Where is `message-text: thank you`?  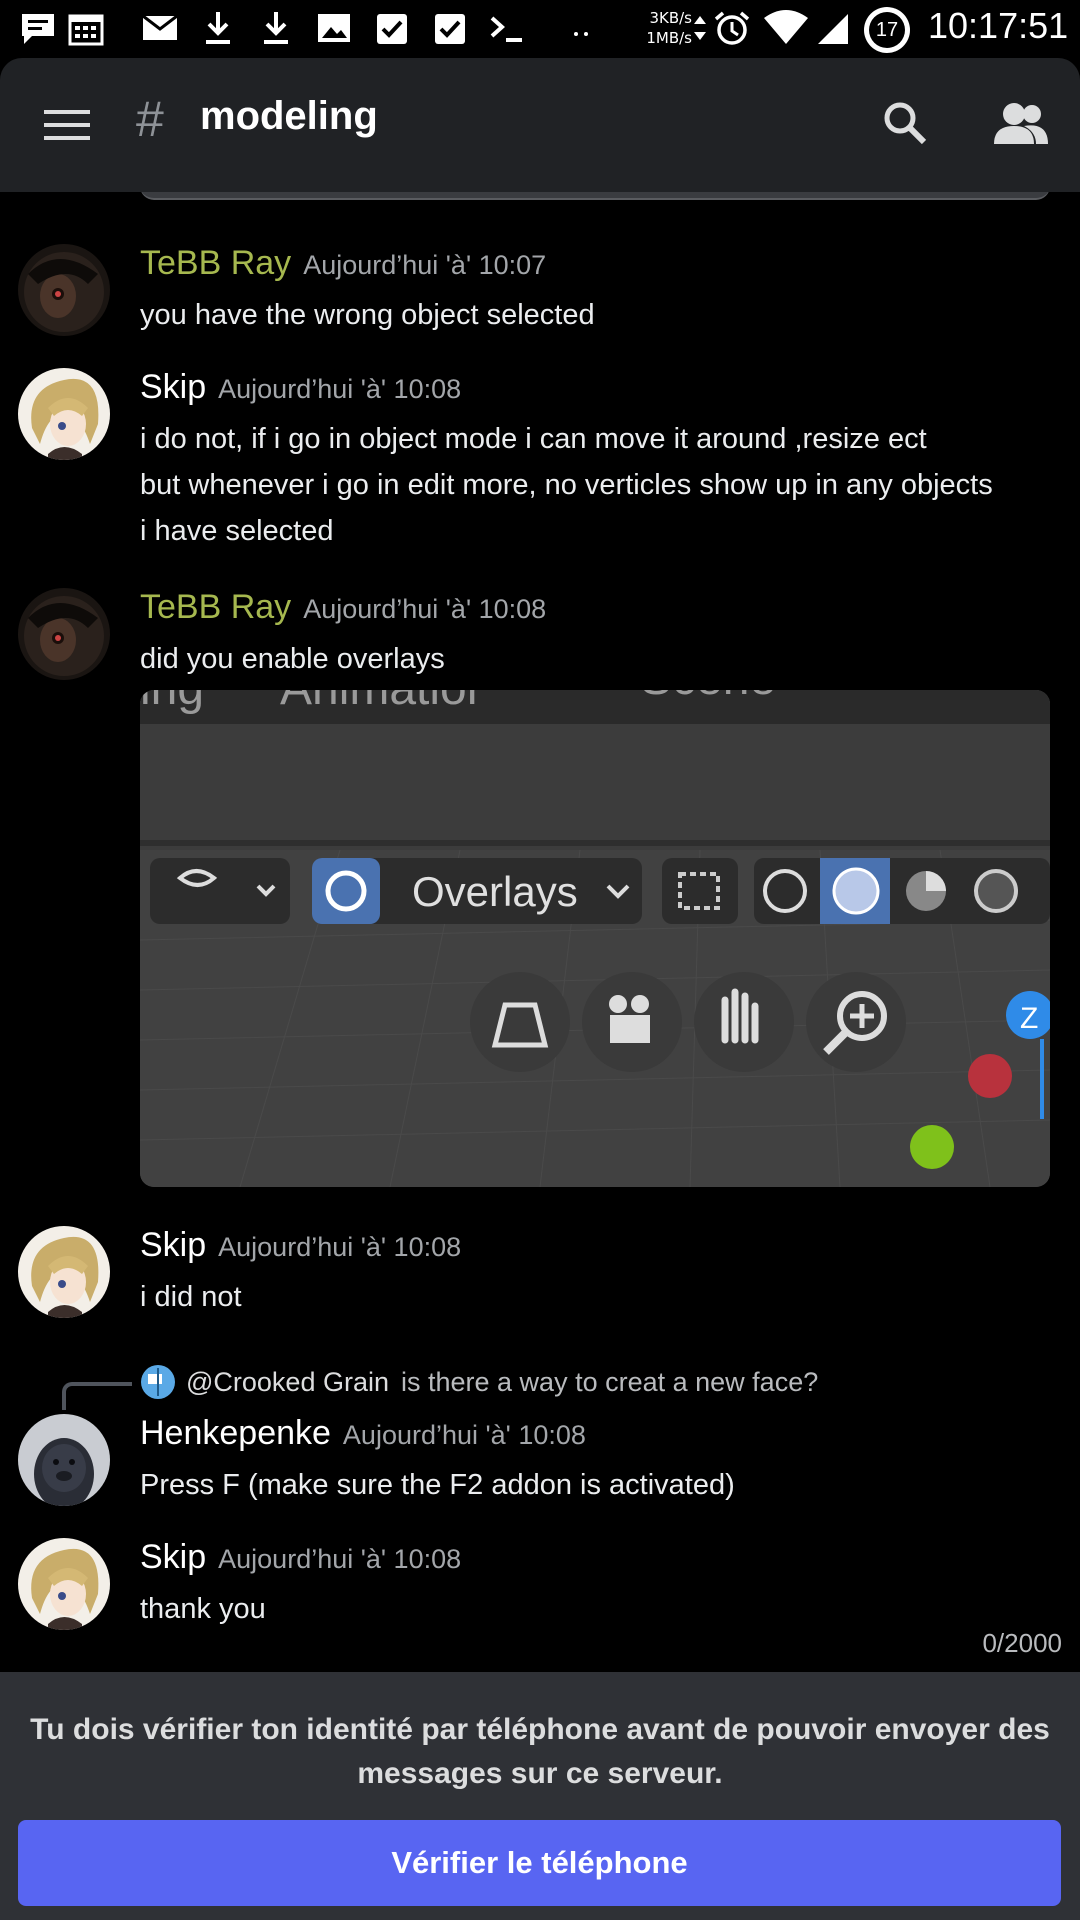
message-text: thank you is located at coordinates (203, 1609).